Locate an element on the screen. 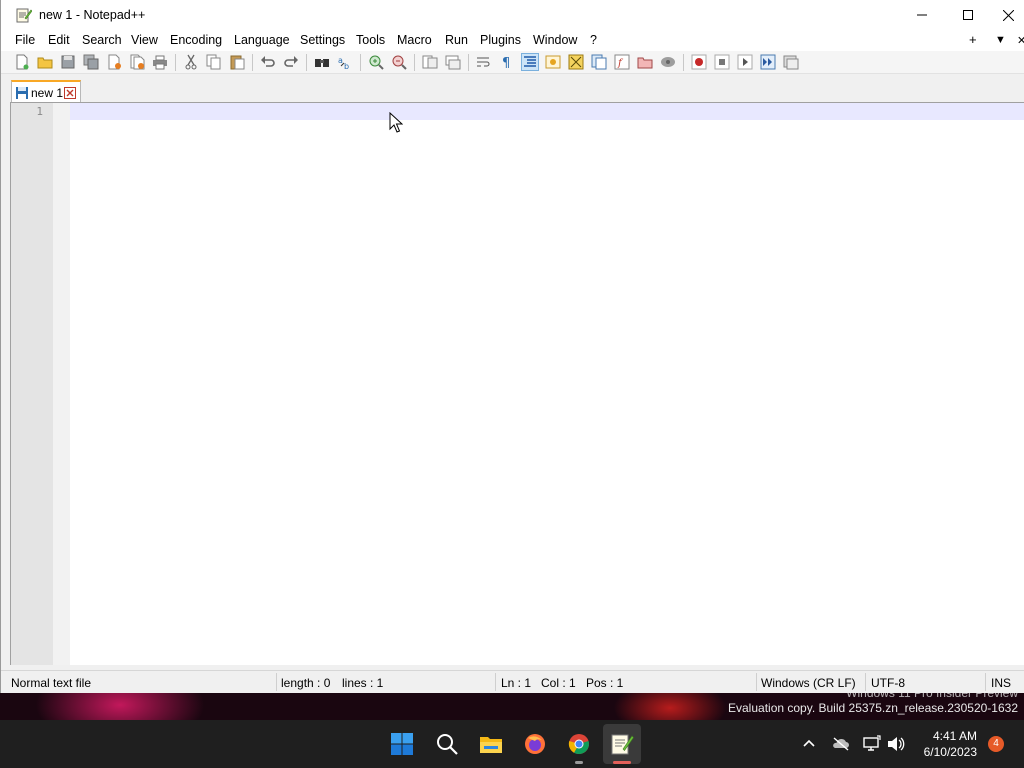  tab-bar: new 1 is located at coordinates (512, 89).